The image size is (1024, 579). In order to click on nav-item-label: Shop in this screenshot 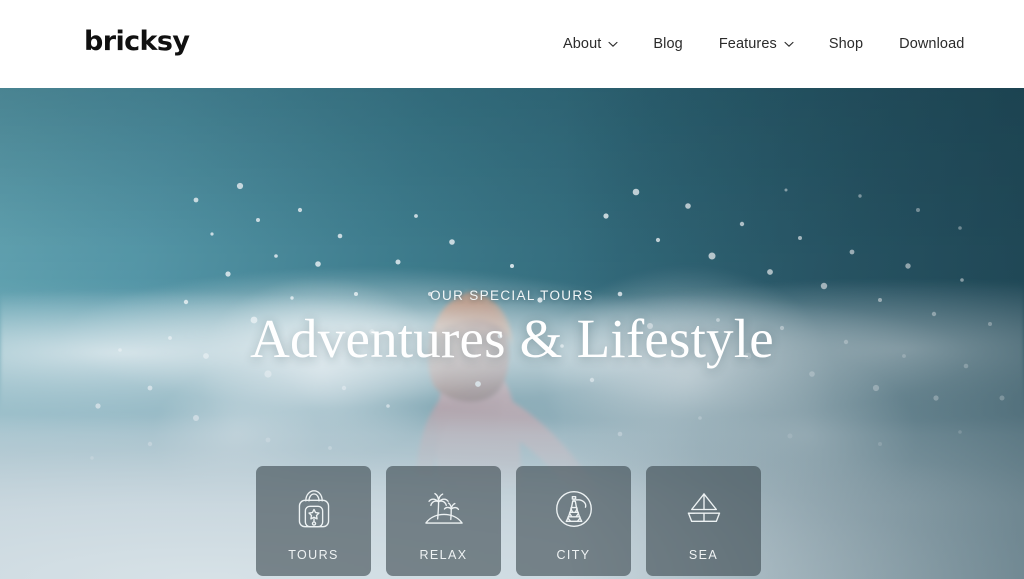, I will do `click(846, 44)`.